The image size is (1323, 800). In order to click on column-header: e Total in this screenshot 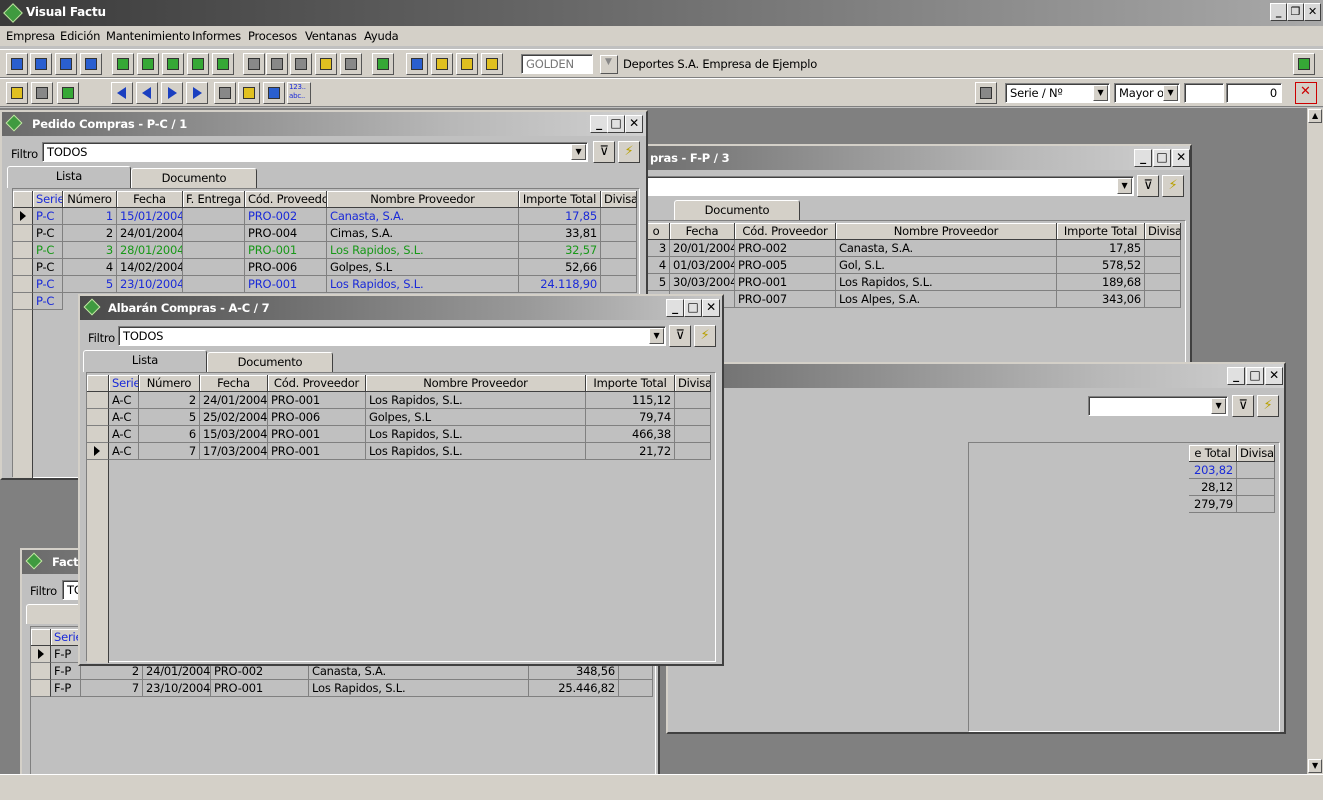, I will do `click(1213, 453)`.